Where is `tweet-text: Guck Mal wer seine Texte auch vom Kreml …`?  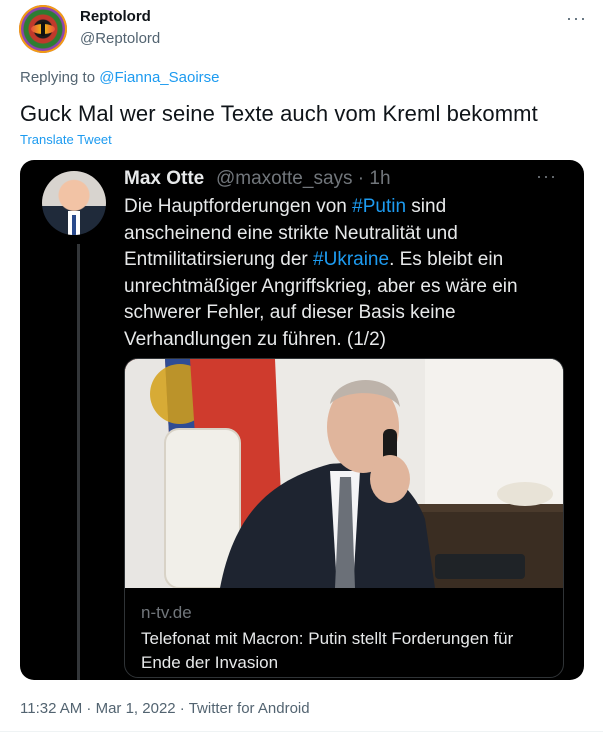 tweet-text: Guck Mal wer seine Texte auch vom Kreml … is located at coordinates (279, 113).